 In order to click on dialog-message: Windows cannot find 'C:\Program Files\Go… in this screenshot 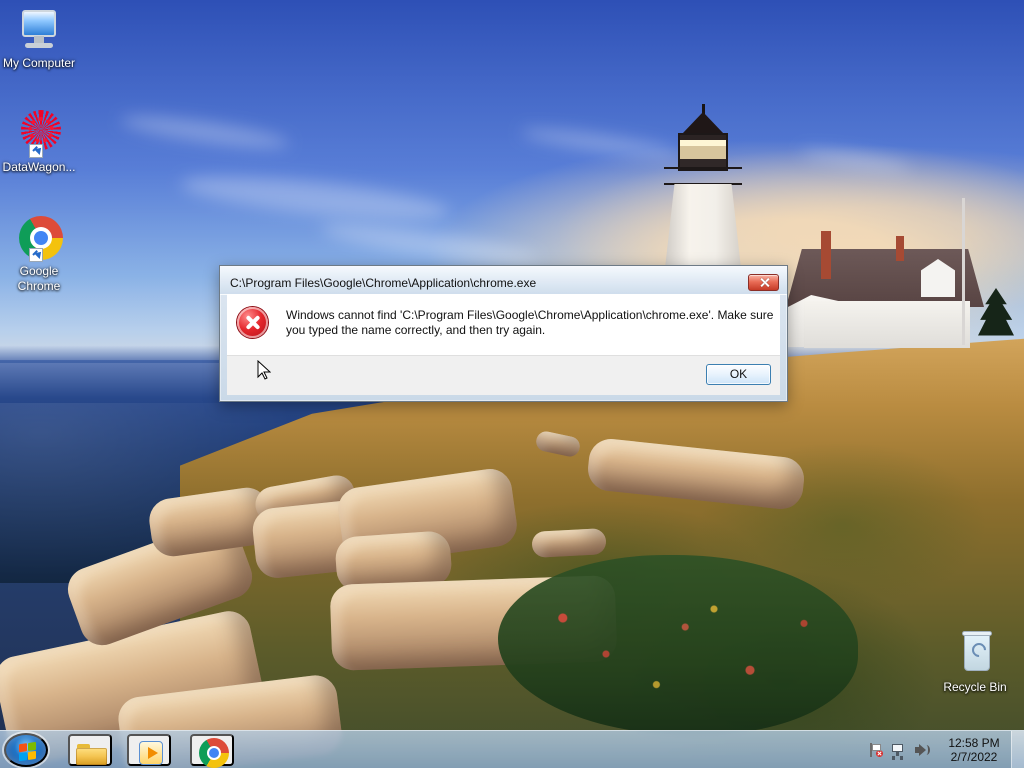, I will do `click(531, 322)`.